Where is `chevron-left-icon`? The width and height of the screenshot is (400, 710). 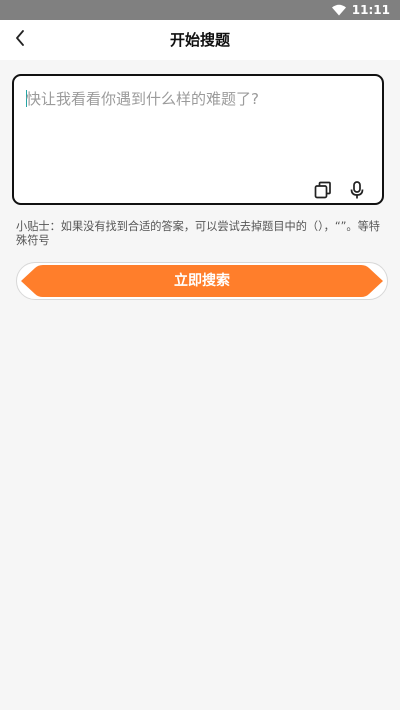 chevron-left-icon is located at coordinates (20, 40).